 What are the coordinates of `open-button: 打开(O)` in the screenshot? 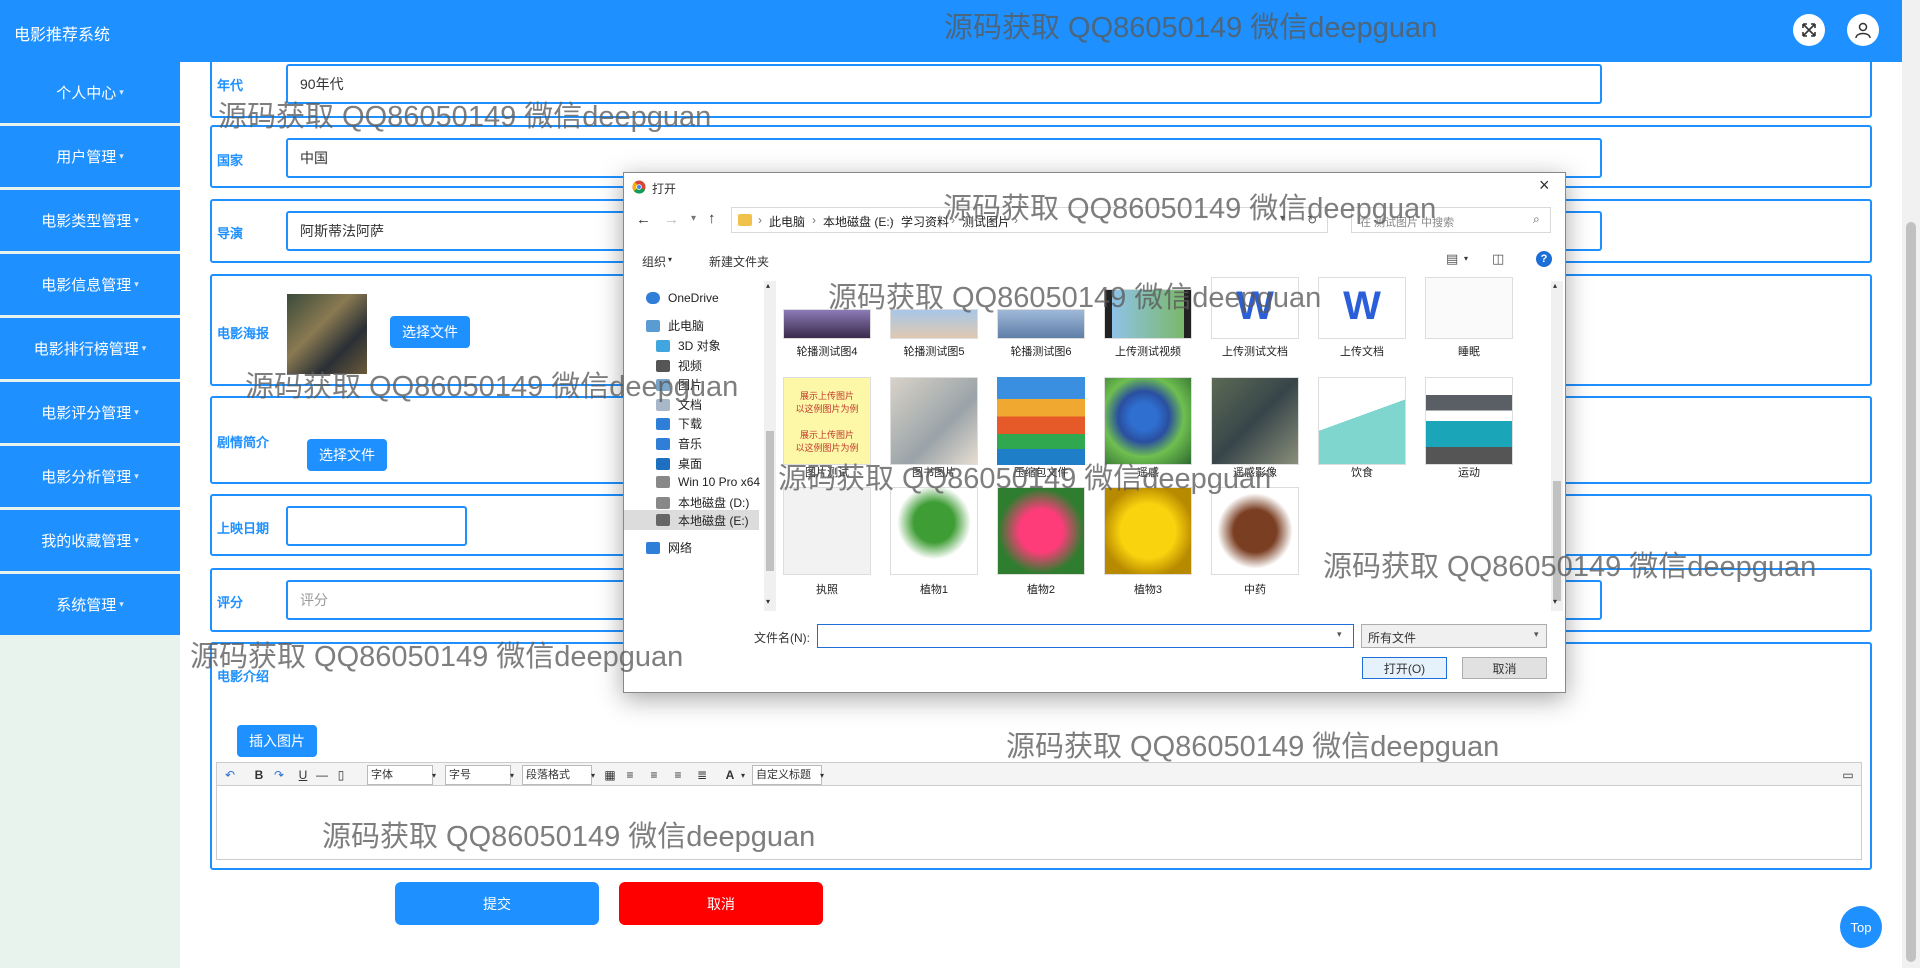 It's located at (1404, 668).